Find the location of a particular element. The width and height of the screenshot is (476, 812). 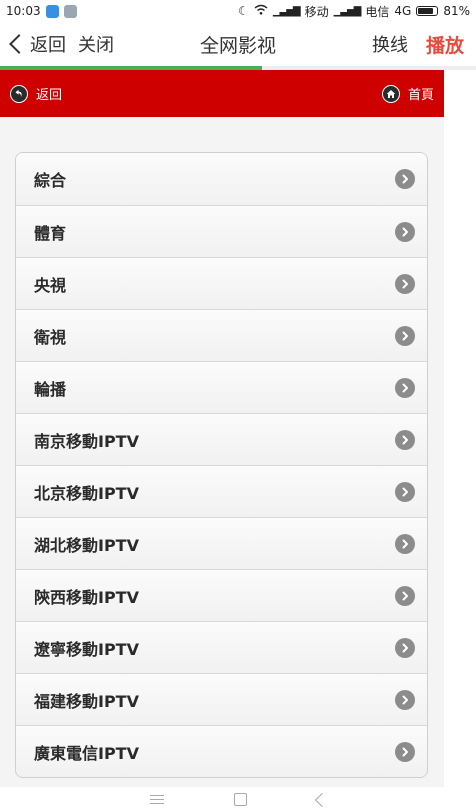

carrier-1: 移动 is located at coordinates (316, 11).